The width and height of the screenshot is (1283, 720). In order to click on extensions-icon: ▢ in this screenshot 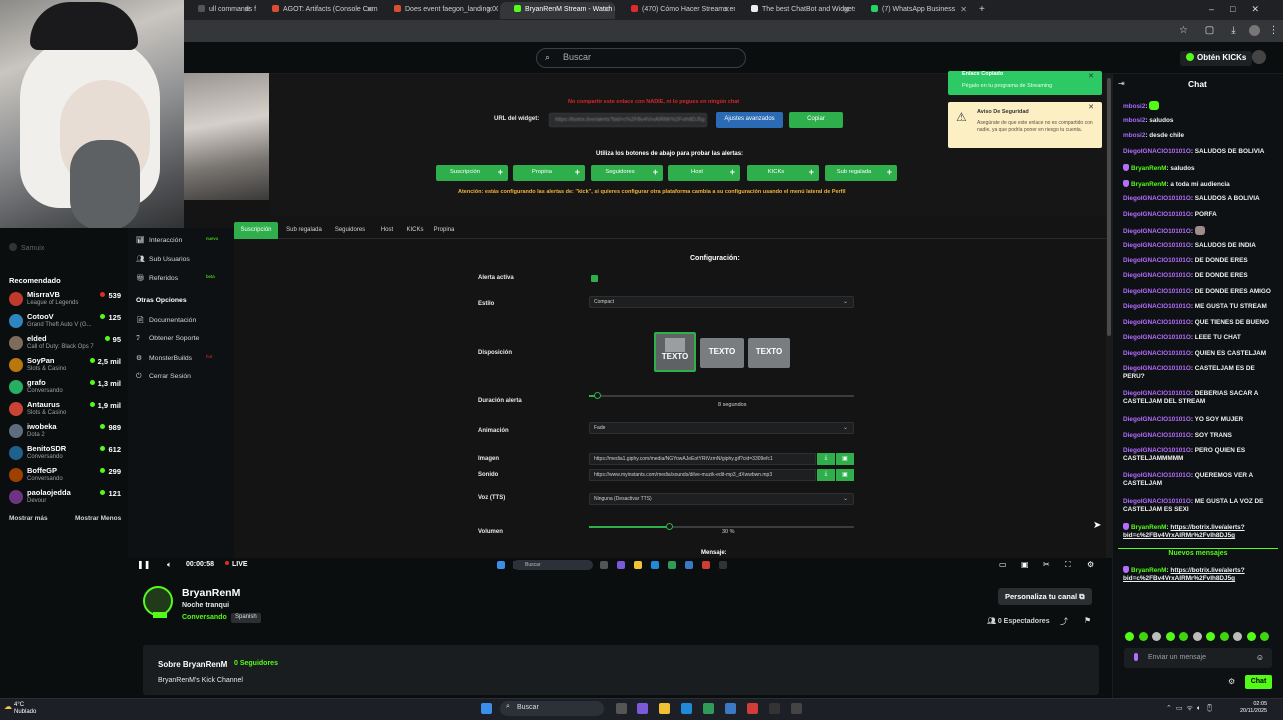, I will do `click(1209, 30)`.